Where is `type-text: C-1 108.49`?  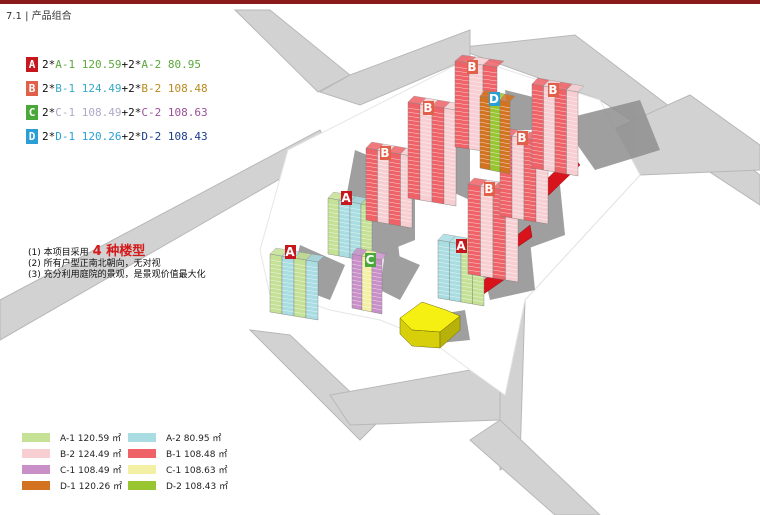 type-text: C-1 108.49 is located at coordinates (88, 112).